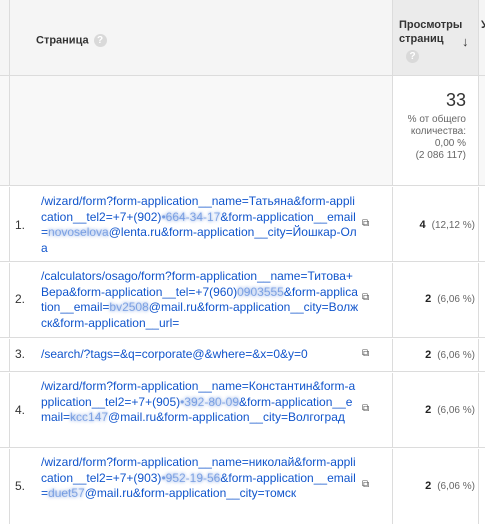  I want to click on url-redacted: kcc147, so click(89, 417).